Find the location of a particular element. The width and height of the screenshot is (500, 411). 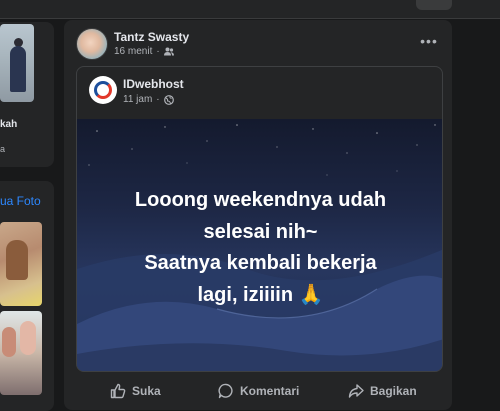

like-button: Suka is located at coordinates (135, 391).